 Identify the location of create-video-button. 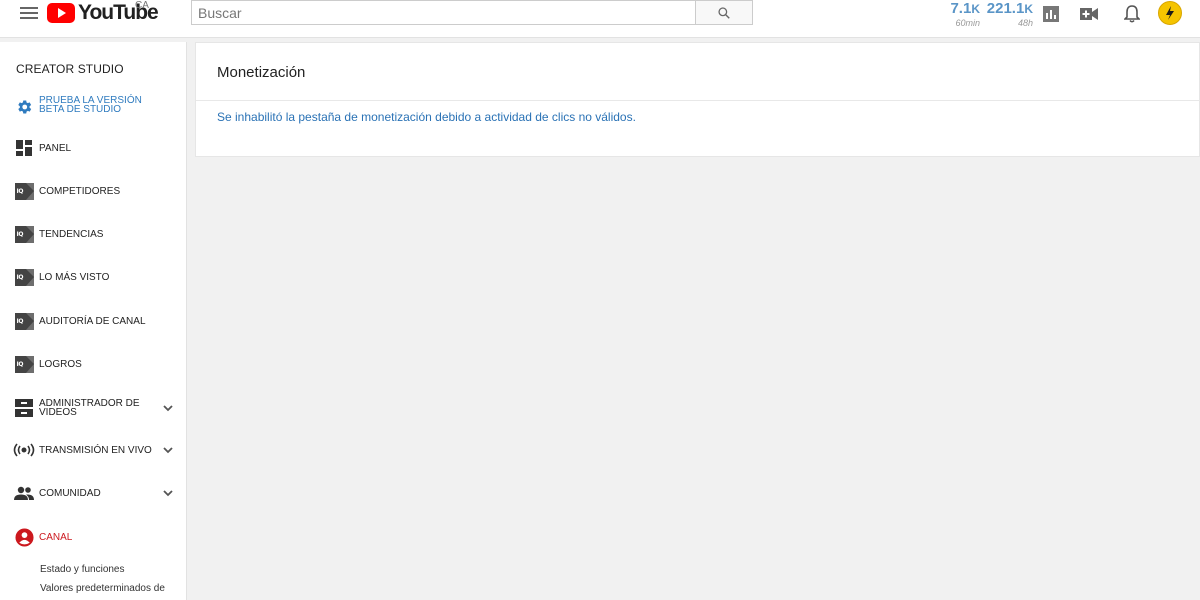
(1089, 14).